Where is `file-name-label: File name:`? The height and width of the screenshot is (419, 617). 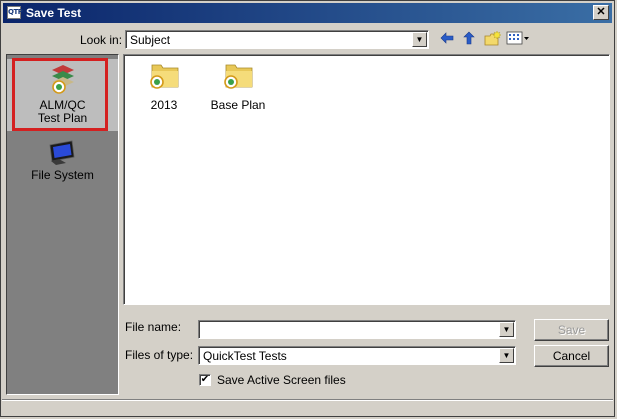 file-name-label: File name: is located at coordinates (153, 327).